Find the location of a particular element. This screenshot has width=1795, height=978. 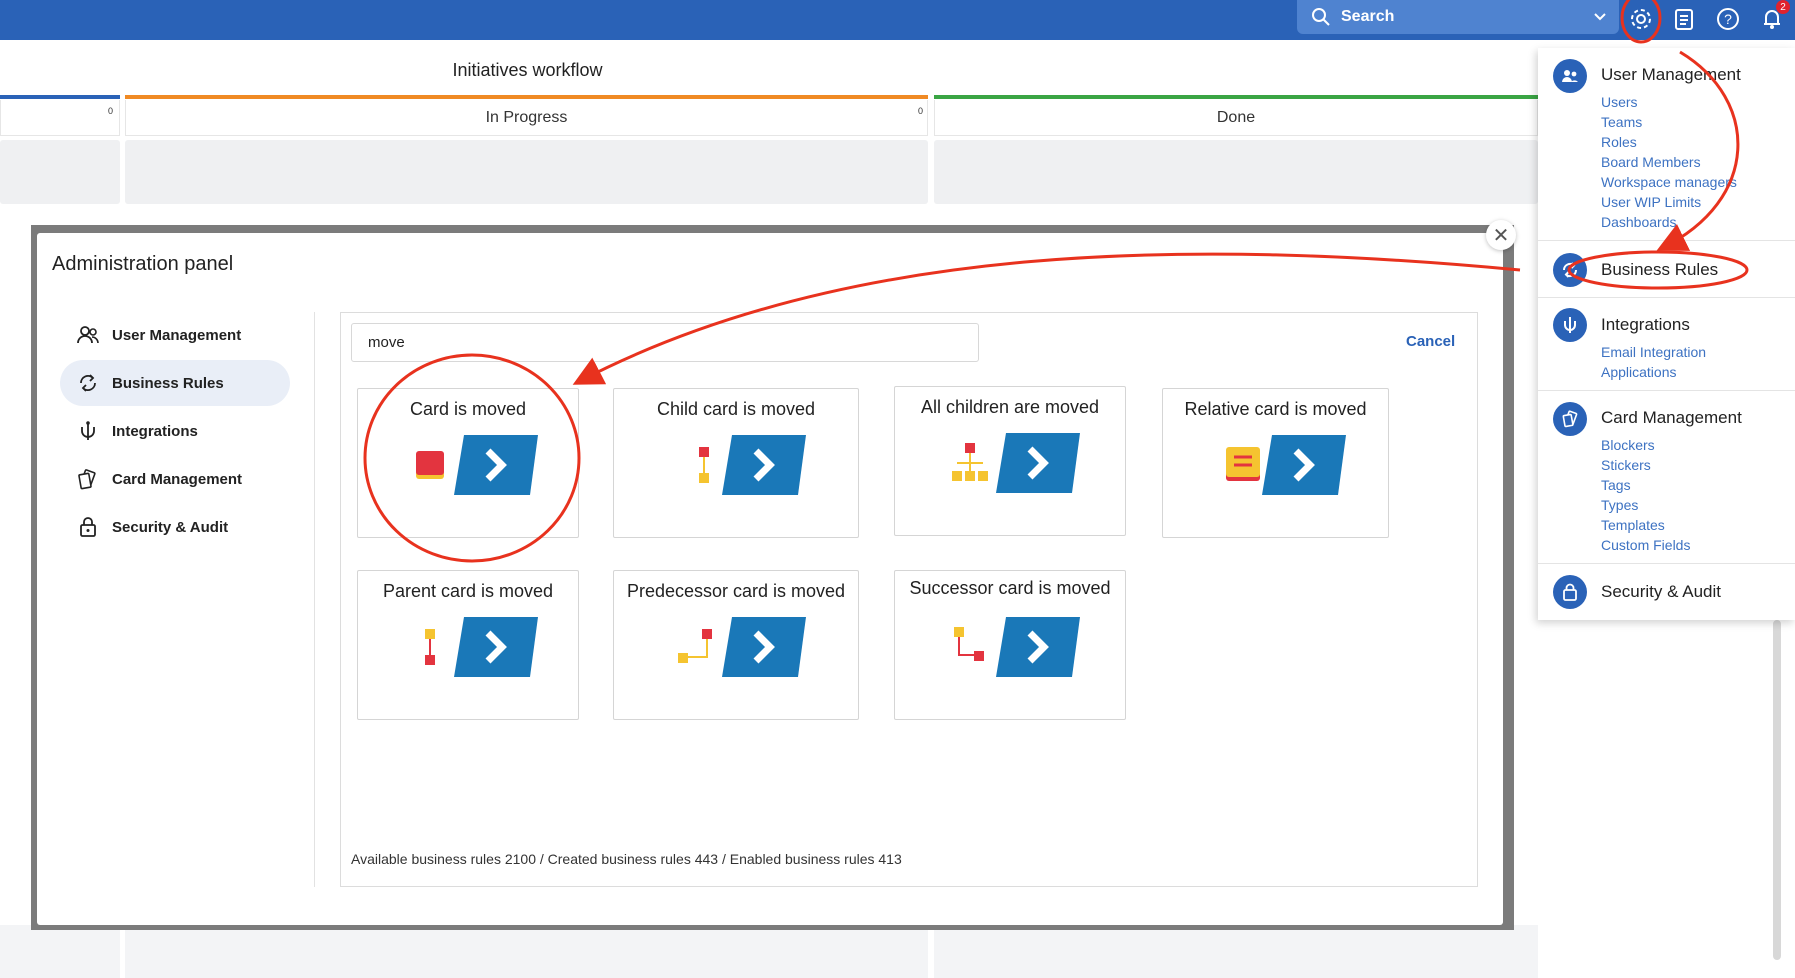

child-card-moved-icon is located at coordinates (752, 465).